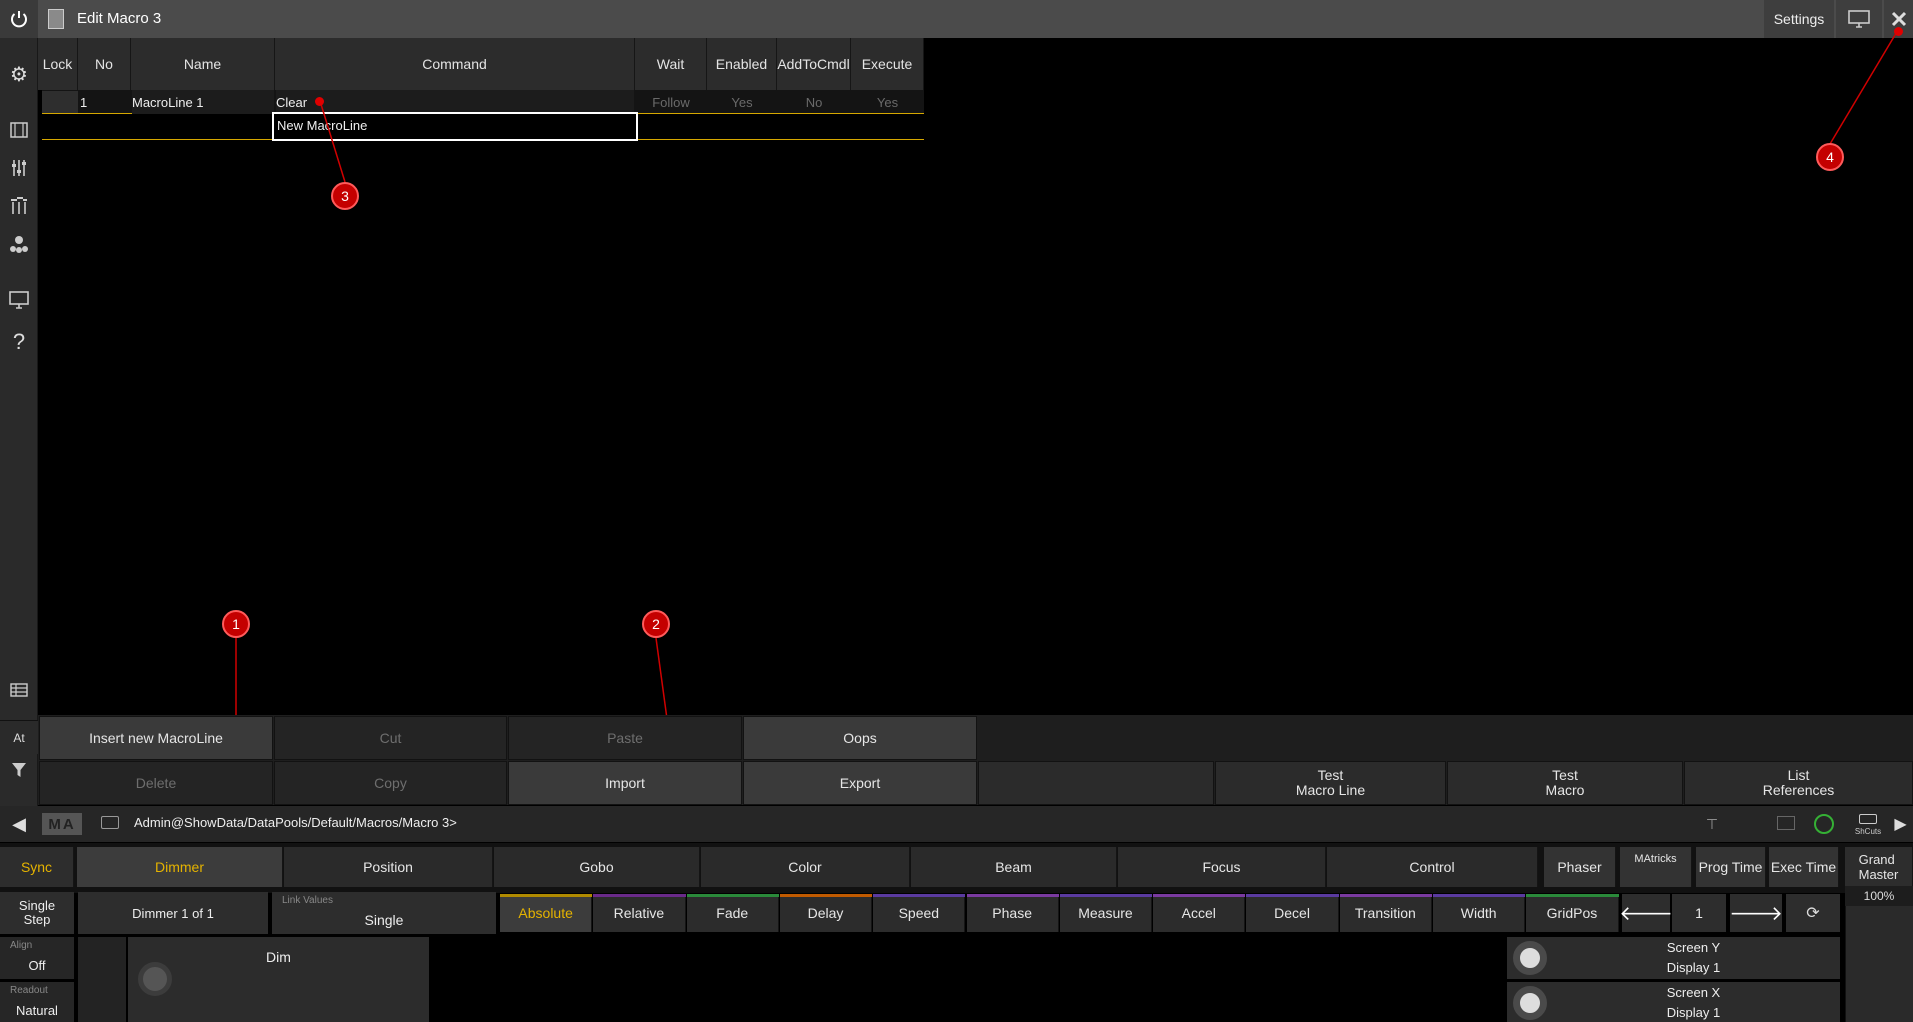 This screenshot has width=1913, height=1022. Describe the element at coordinates (390, 738) in the screenshot. I see `cut-button: Cut` at that location.